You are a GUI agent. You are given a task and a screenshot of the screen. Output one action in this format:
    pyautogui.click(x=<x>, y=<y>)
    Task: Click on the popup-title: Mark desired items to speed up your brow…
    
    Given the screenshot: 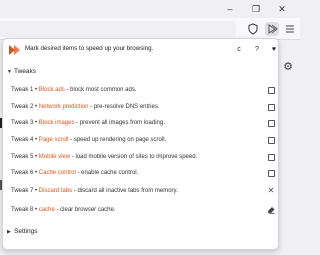 What is the action you would take?
    pyautogui.click(x=89, y=48)
    